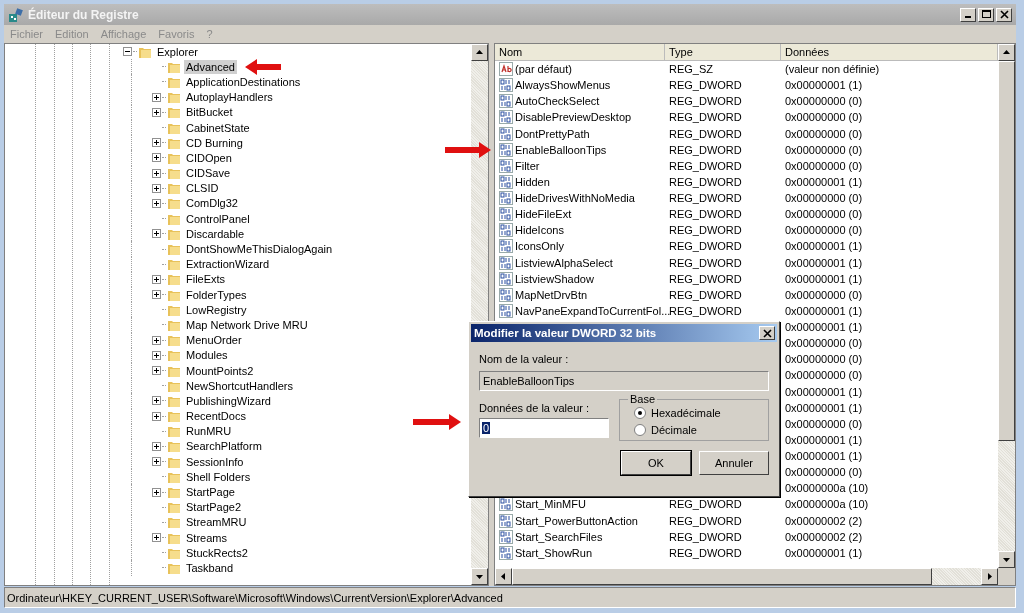  What do you see at coordinates (573, 117) in the screenshot?
I see `value-name: DisablePreviewDesktop` at bounding box center [573, 117].